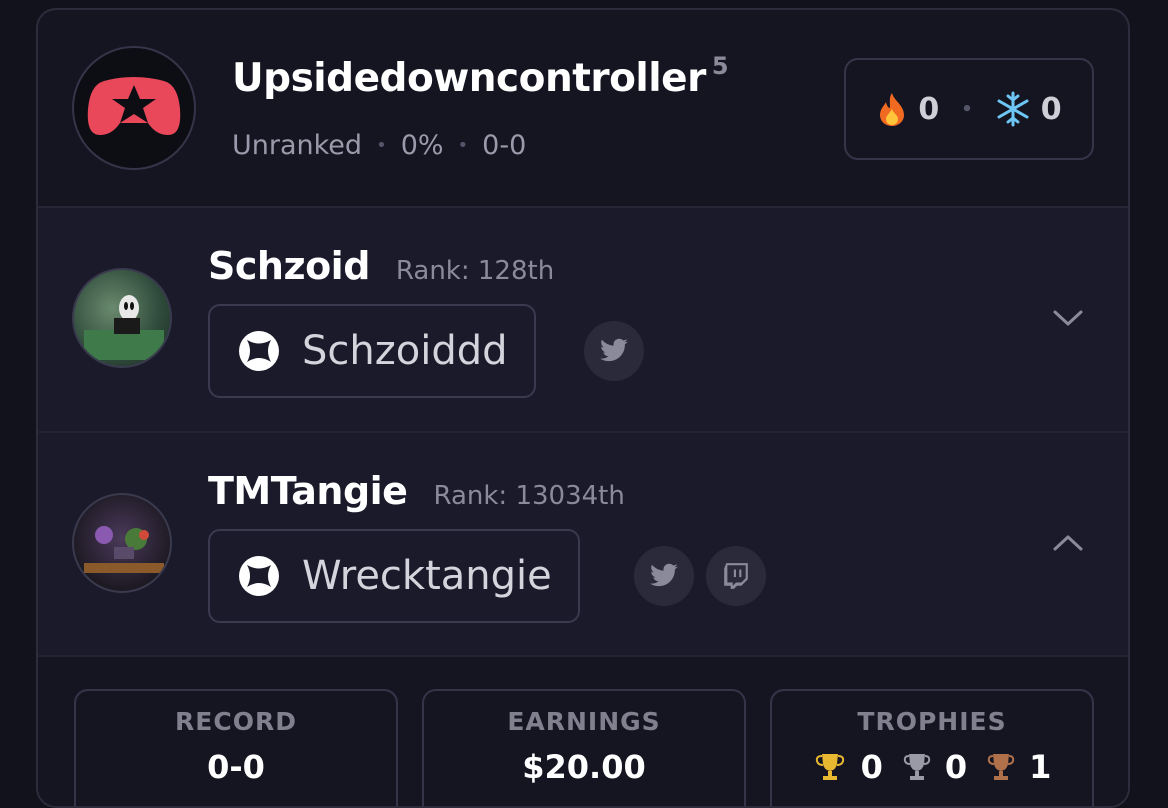 The height and width of the screenshot is (808, 1168). What do you see at coordinates (929, 109) in the screenshot?
I see `hot-streak-count: 0` at bounding box center [929, 109].